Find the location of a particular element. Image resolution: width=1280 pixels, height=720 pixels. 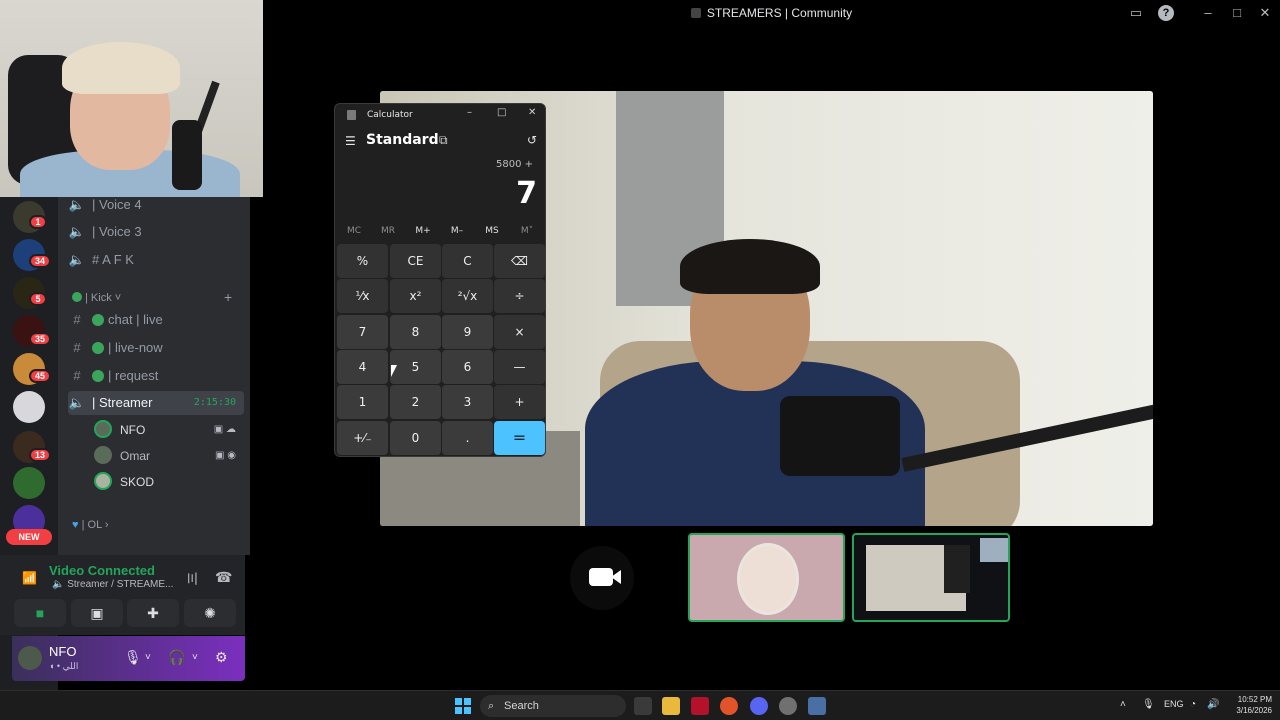

chevron-up-icon: ˄ is located at coordinates (1123, 704).